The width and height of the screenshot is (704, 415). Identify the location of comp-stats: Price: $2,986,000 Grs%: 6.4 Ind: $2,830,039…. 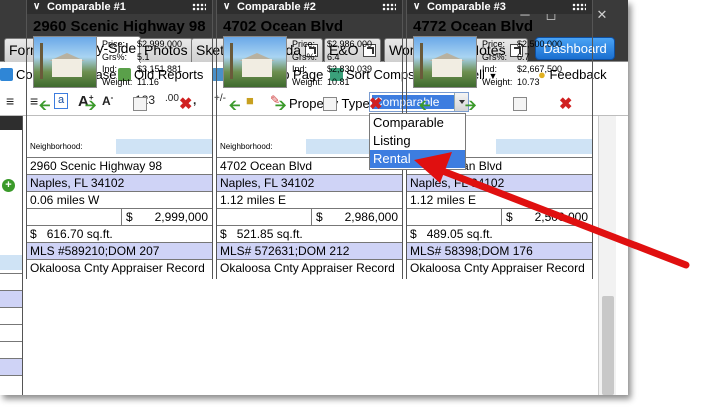
(332, 63).